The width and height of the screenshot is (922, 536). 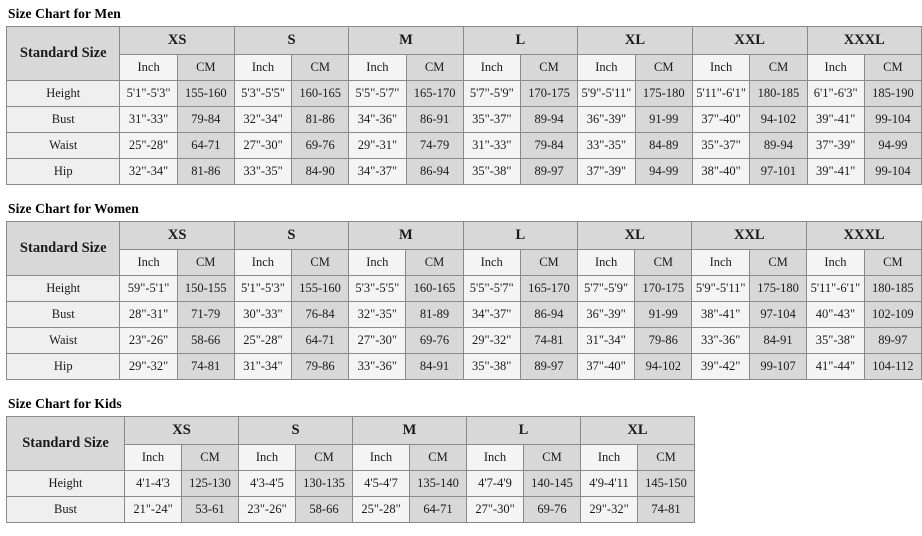 What do you see at coordinates (835, 366) in the screenshot?
I see `measure-cell: 41"-44"` at bounding box center [835, 366].